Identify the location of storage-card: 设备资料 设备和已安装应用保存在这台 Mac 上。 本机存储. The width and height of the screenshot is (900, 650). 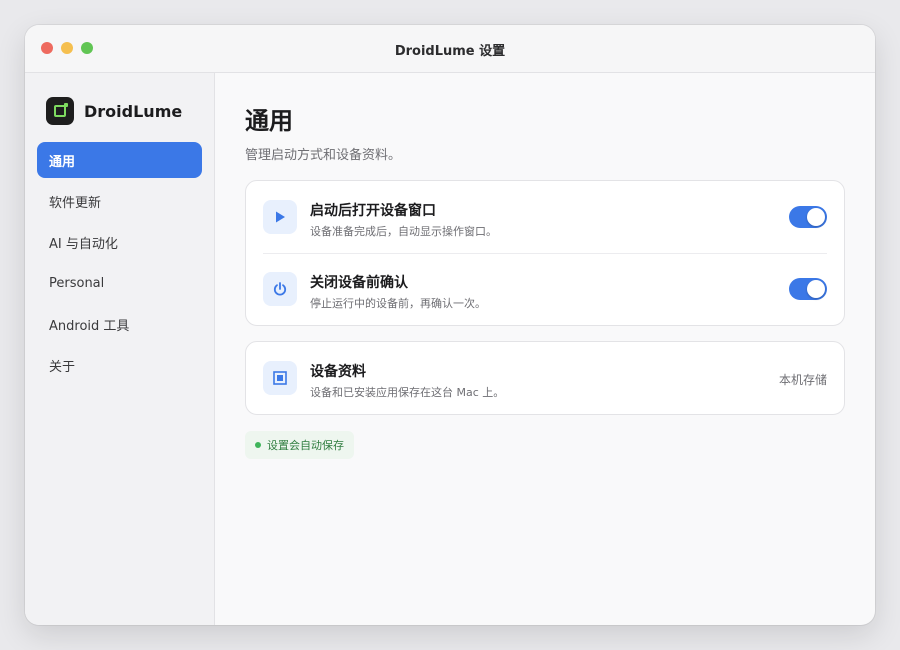
(545, 378).